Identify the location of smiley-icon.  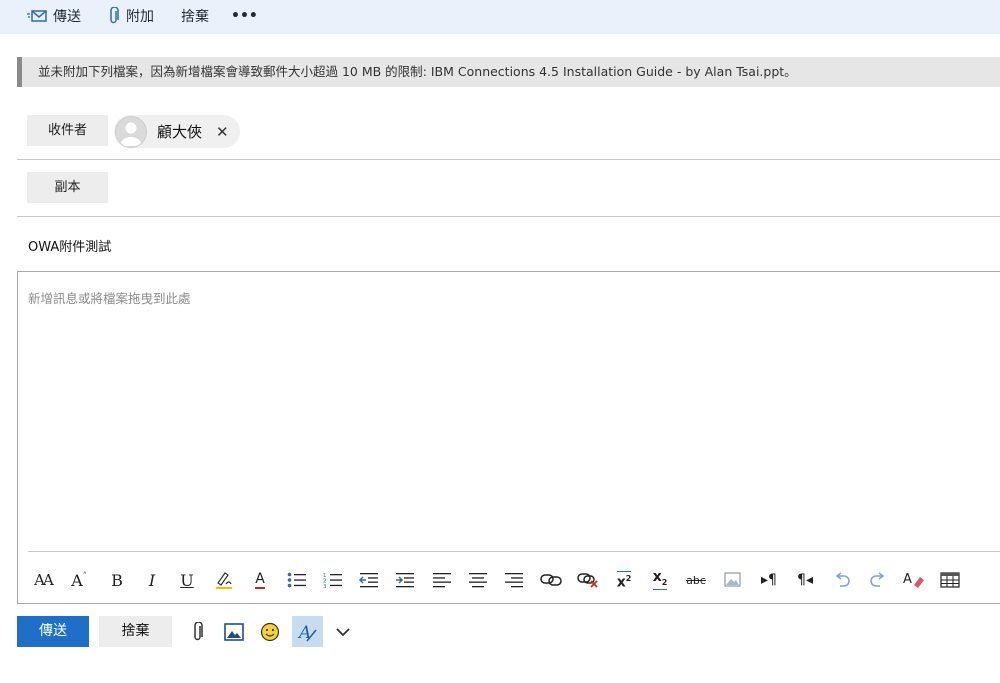
(270, 632).